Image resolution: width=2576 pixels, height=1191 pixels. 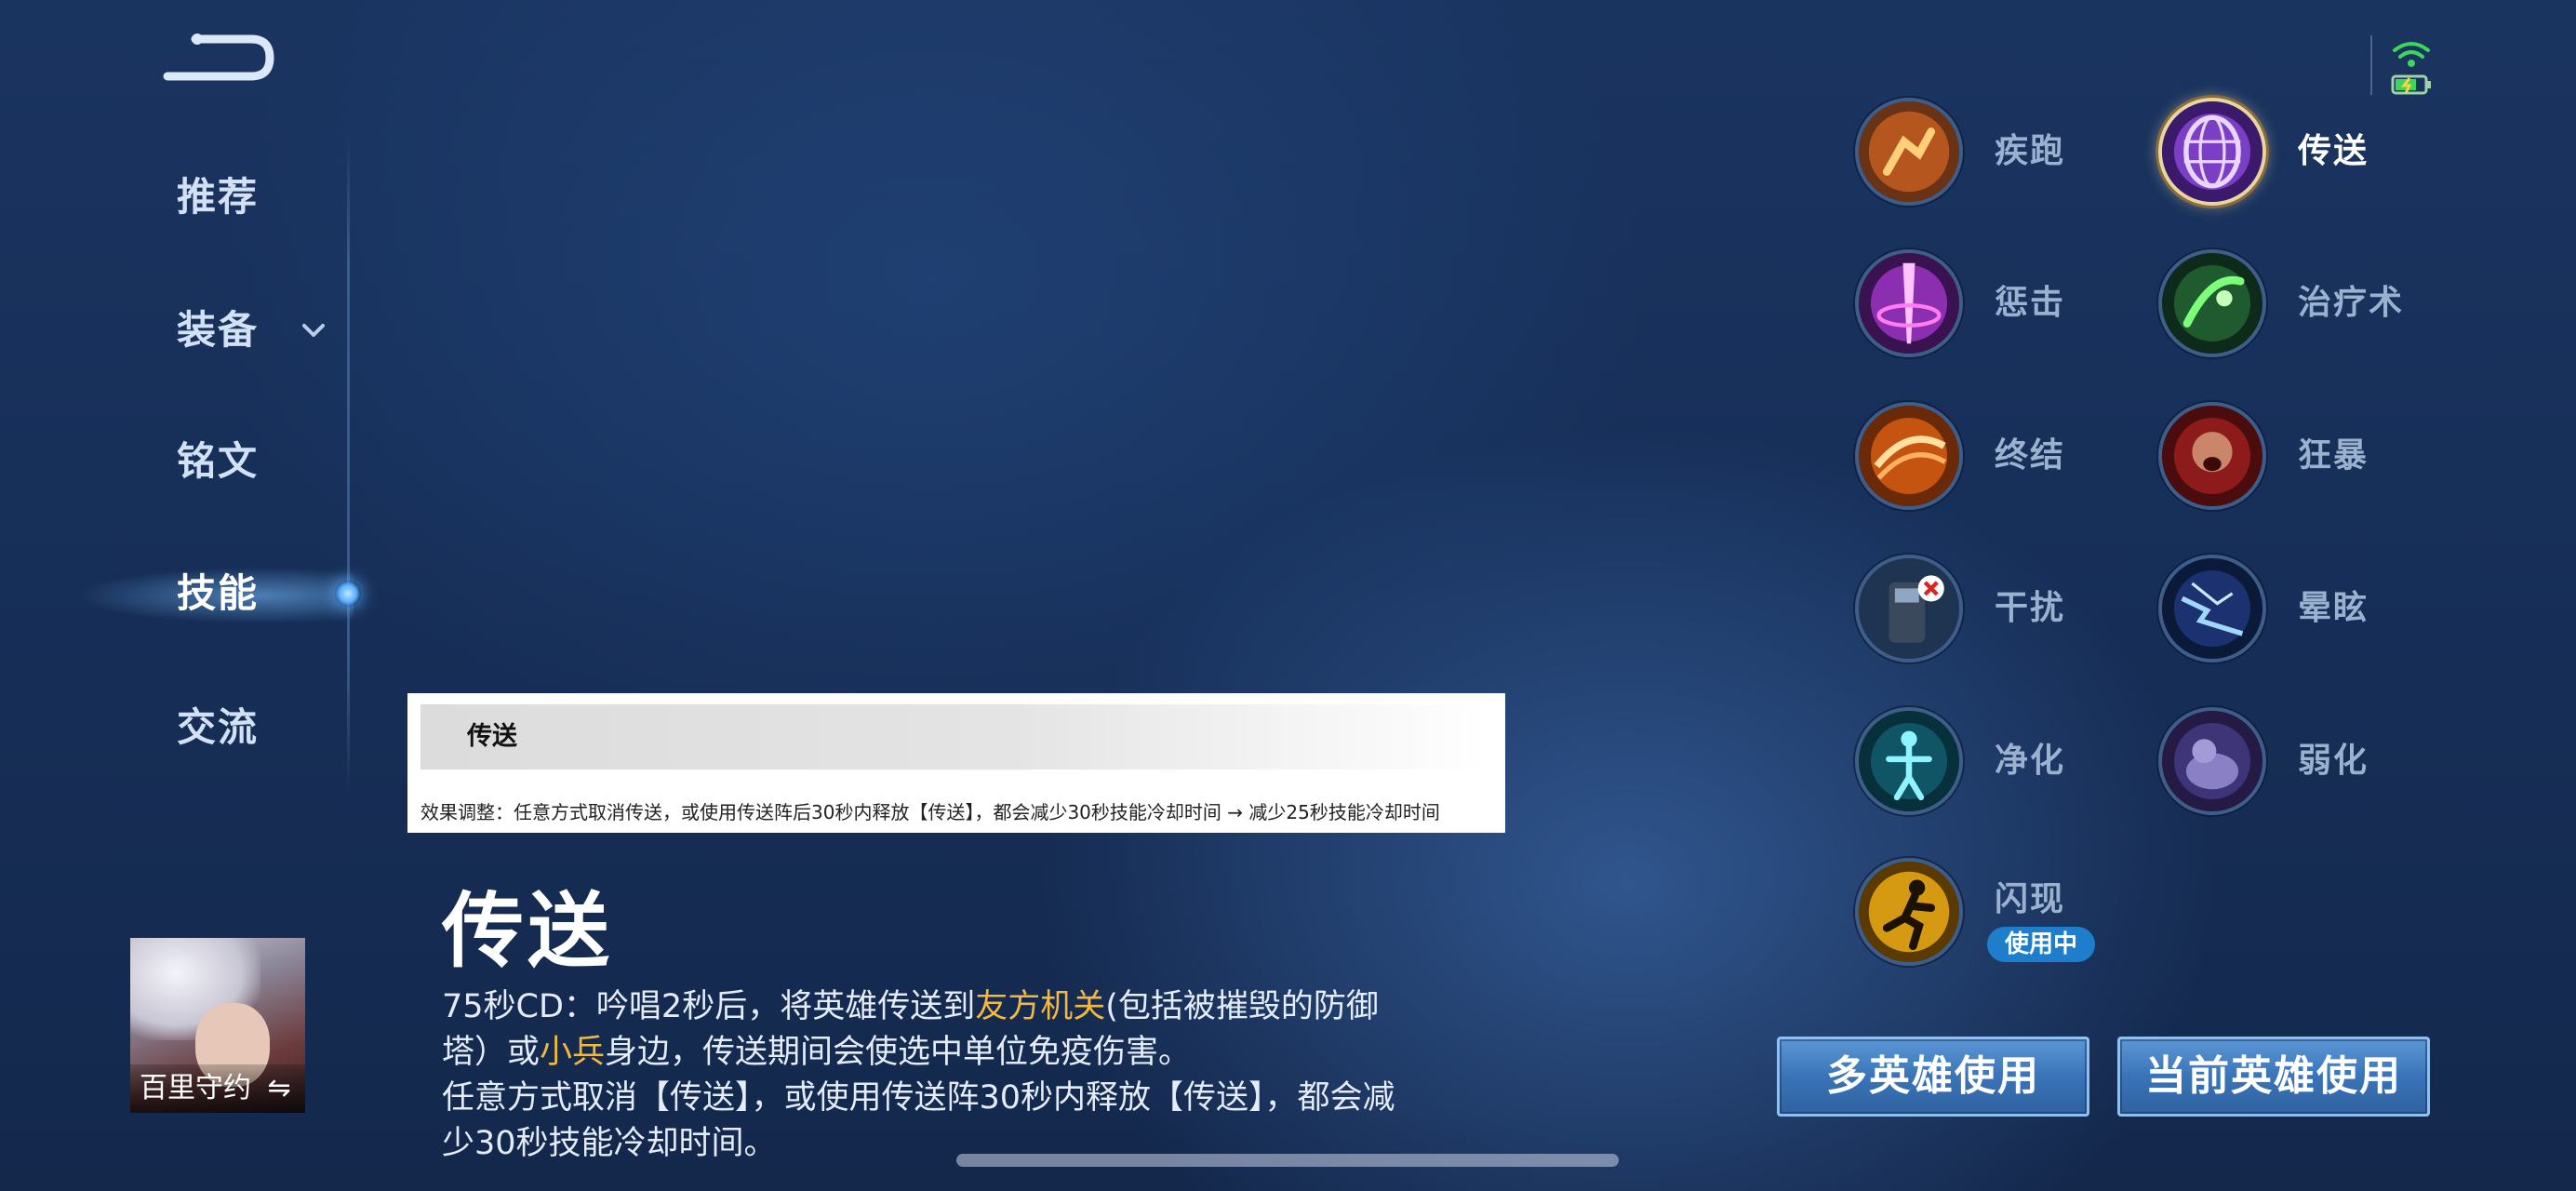 I want to click on skill-name: 净化, so click(x=2030, y=761).